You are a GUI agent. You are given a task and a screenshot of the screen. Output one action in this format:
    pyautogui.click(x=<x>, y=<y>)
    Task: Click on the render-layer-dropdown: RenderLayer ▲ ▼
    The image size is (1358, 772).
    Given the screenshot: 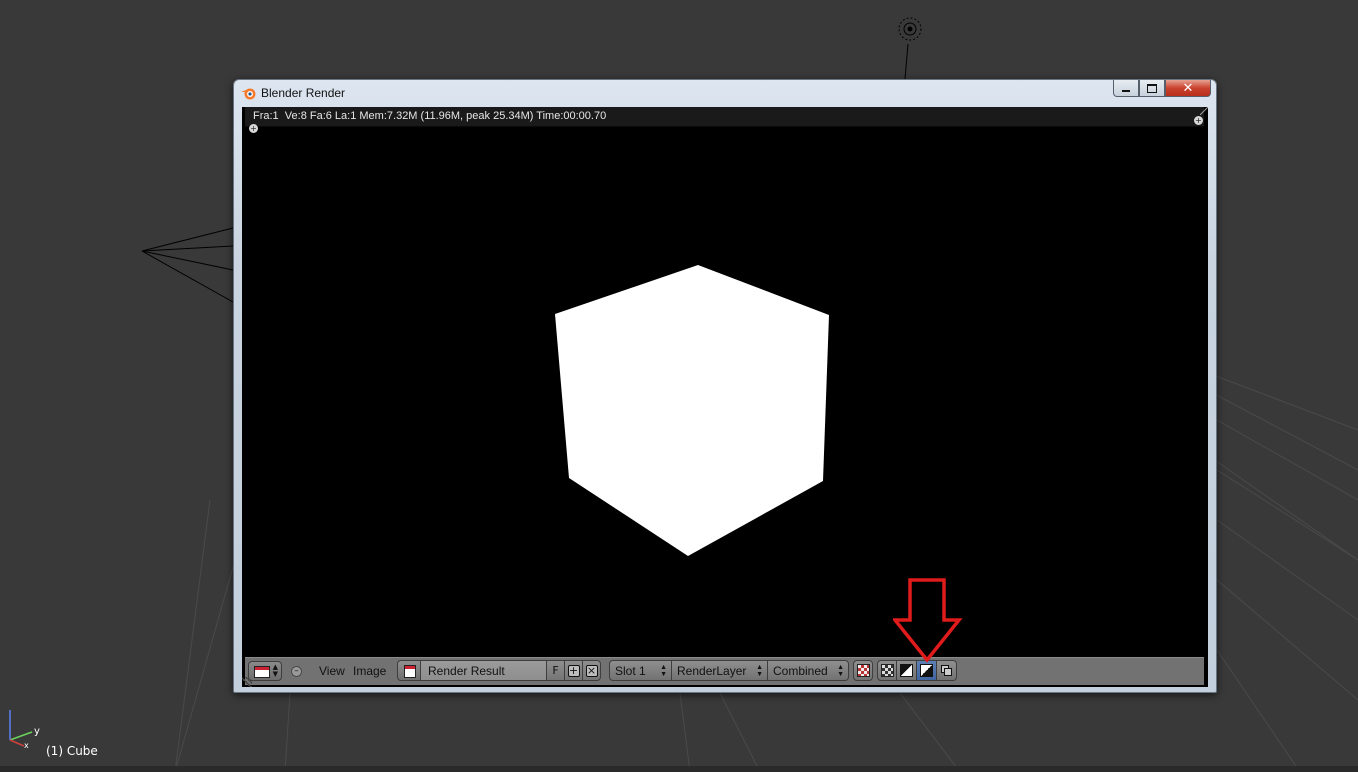 What is the action you would take?
    pyautogui.click(x=720, y=670)
    